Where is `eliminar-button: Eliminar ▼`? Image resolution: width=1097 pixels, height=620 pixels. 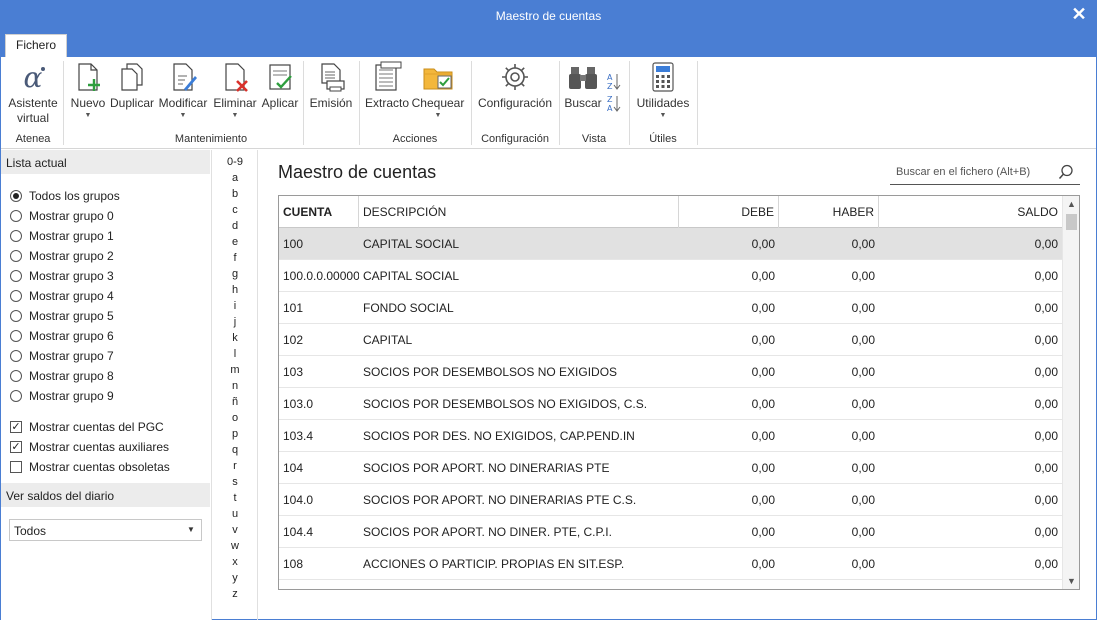 eliminar-button: Eliminar ▼ is located at coordinates (235, 90).